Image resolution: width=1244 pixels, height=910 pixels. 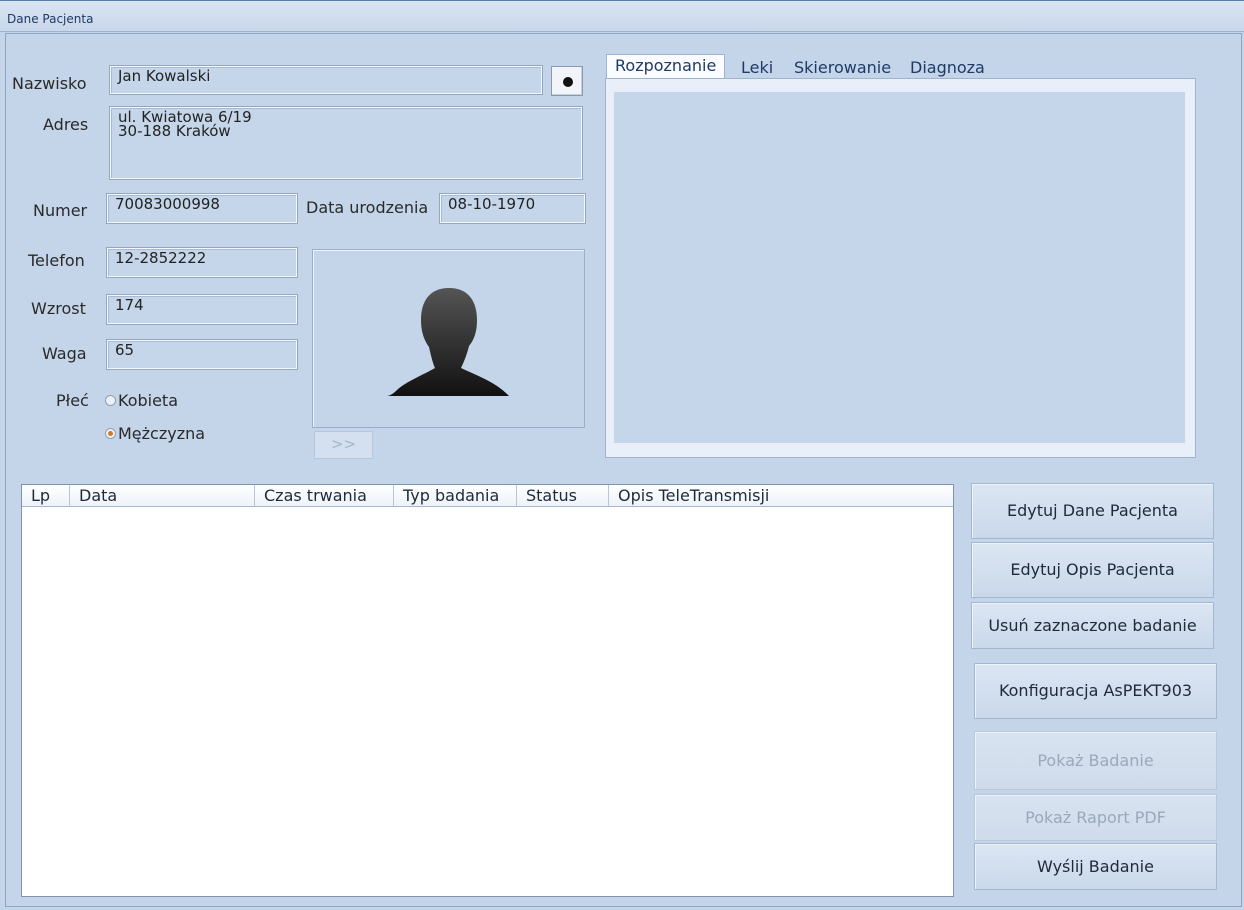 I want to click on column-header-typ-badania: Typ badania, so click(x=454, y=495).